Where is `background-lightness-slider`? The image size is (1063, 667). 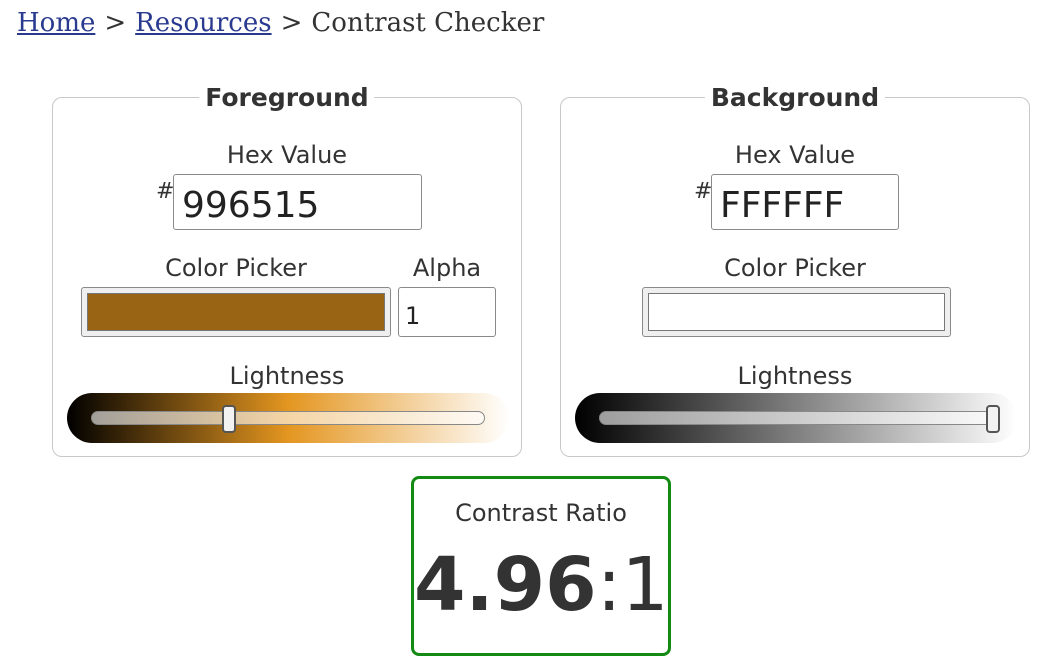 background-lightness-slider is located at coordinates (796, 418).